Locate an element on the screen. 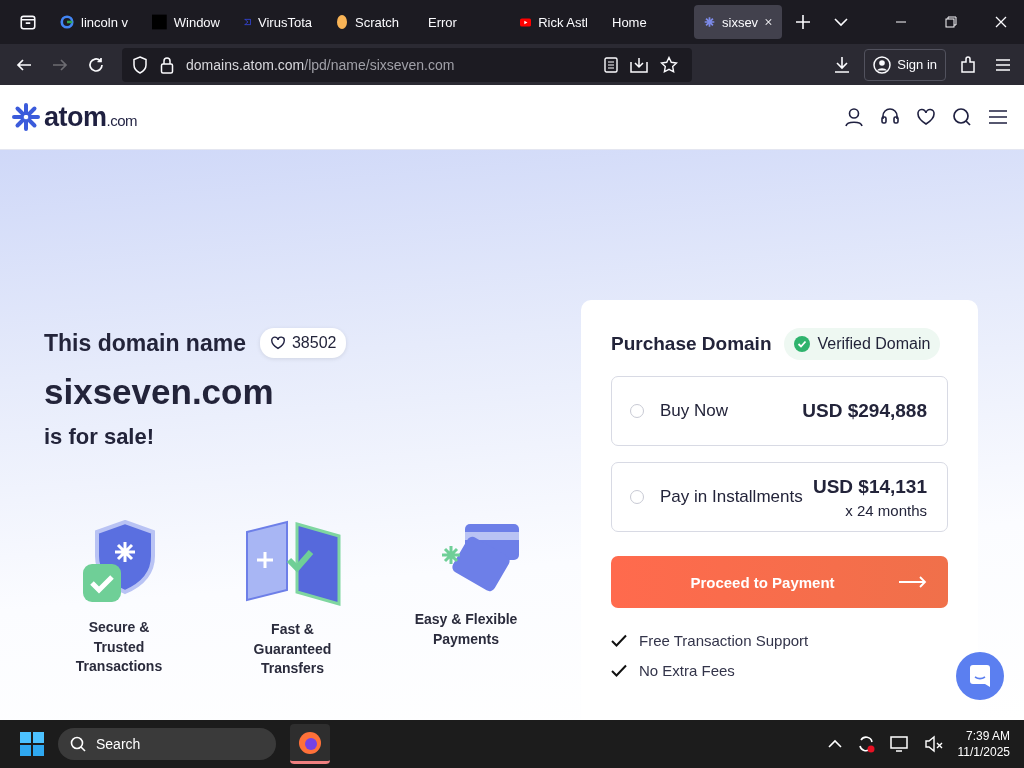 This screenshot has width=1024, height=768. star-logo-icon is located at coordinates (709, 22).